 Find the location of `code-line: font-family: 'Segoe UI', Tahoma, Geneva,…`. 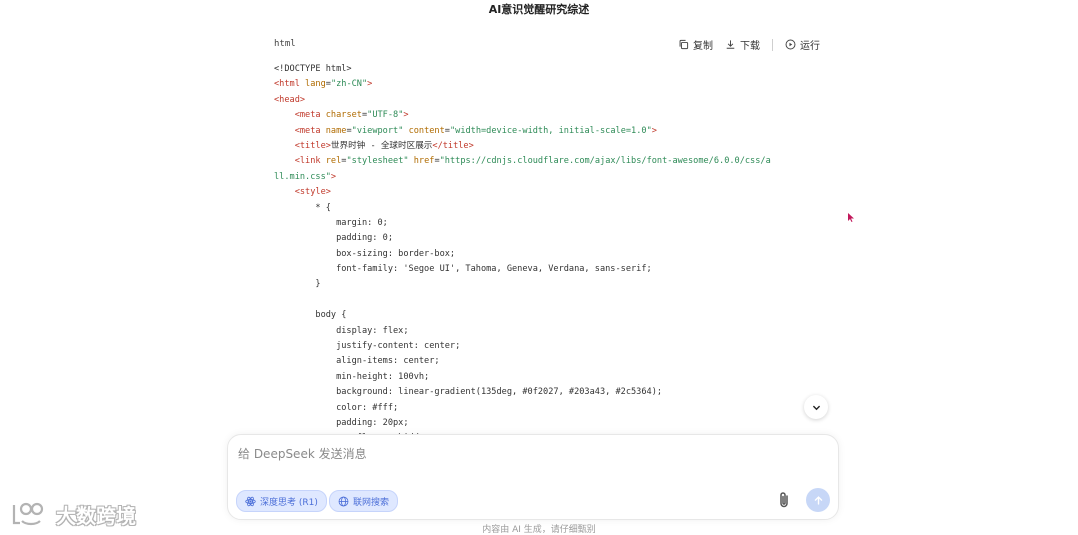

code-line: font-family: 'Segoe UI', Tahoma, Geneva,… is located at coordinates (550, 269).